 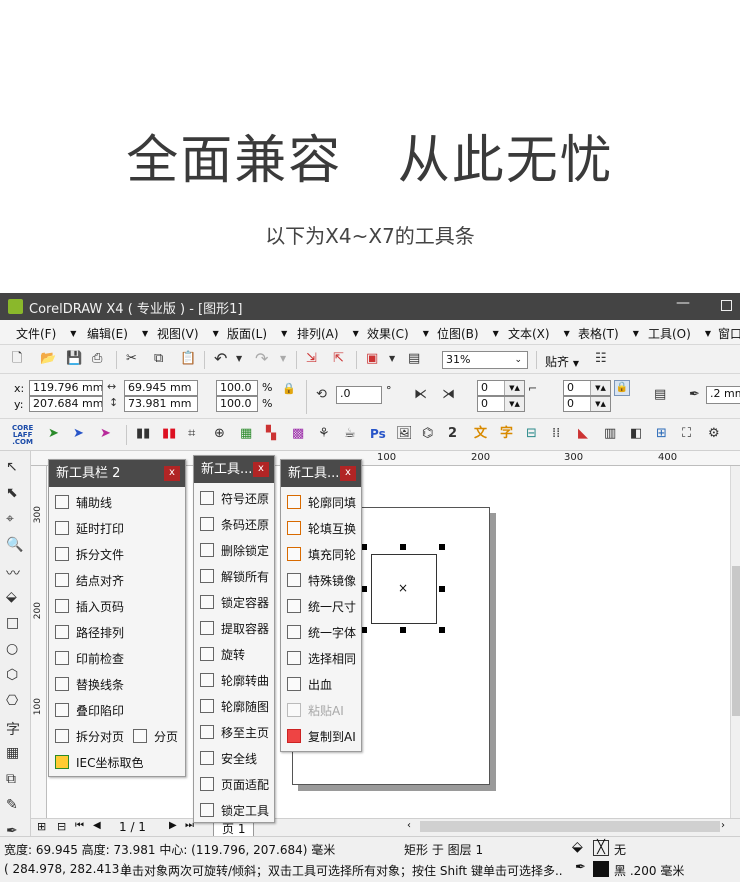 What do you see at coordinates (318, 659) in the screenshot?
I see `panel-item: 选择相同` at bounding box center [318, 659].